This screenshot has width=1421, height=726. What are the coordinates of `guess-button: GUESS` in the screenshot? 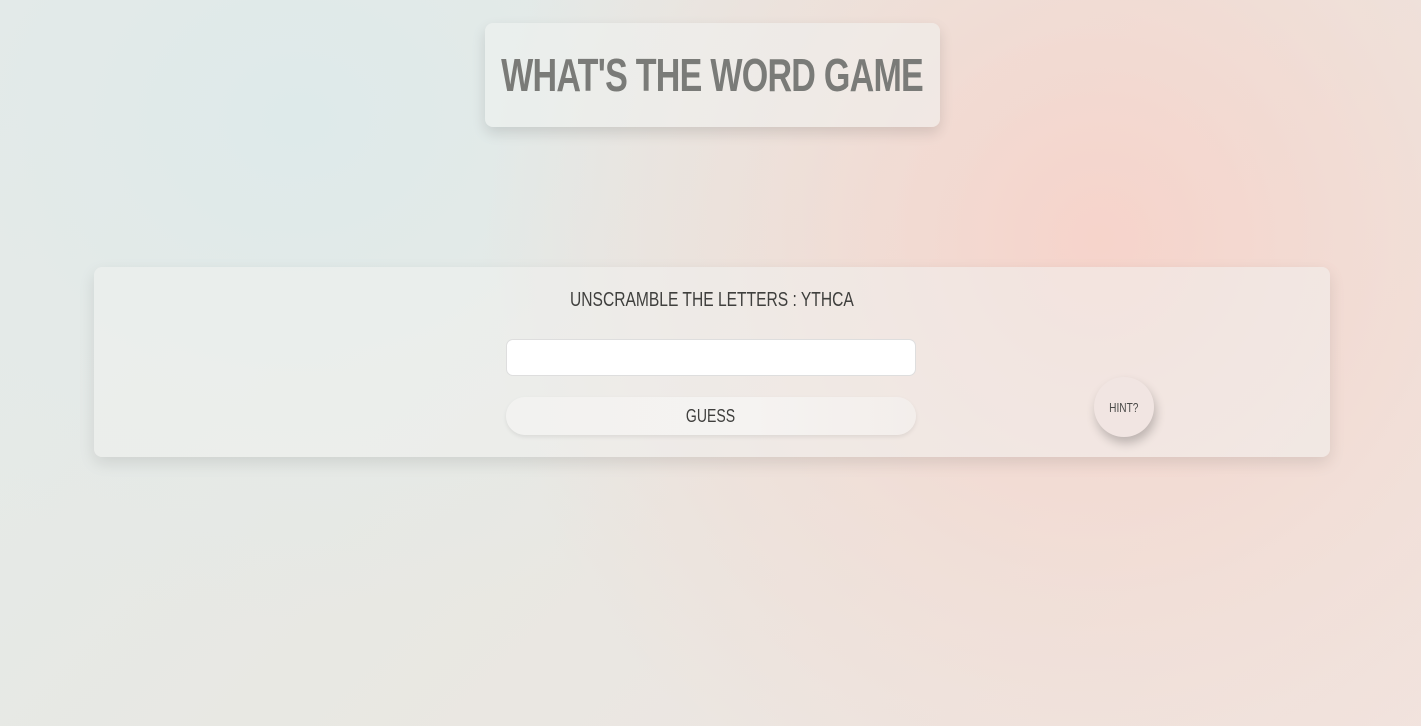 It's located at (711, 416).